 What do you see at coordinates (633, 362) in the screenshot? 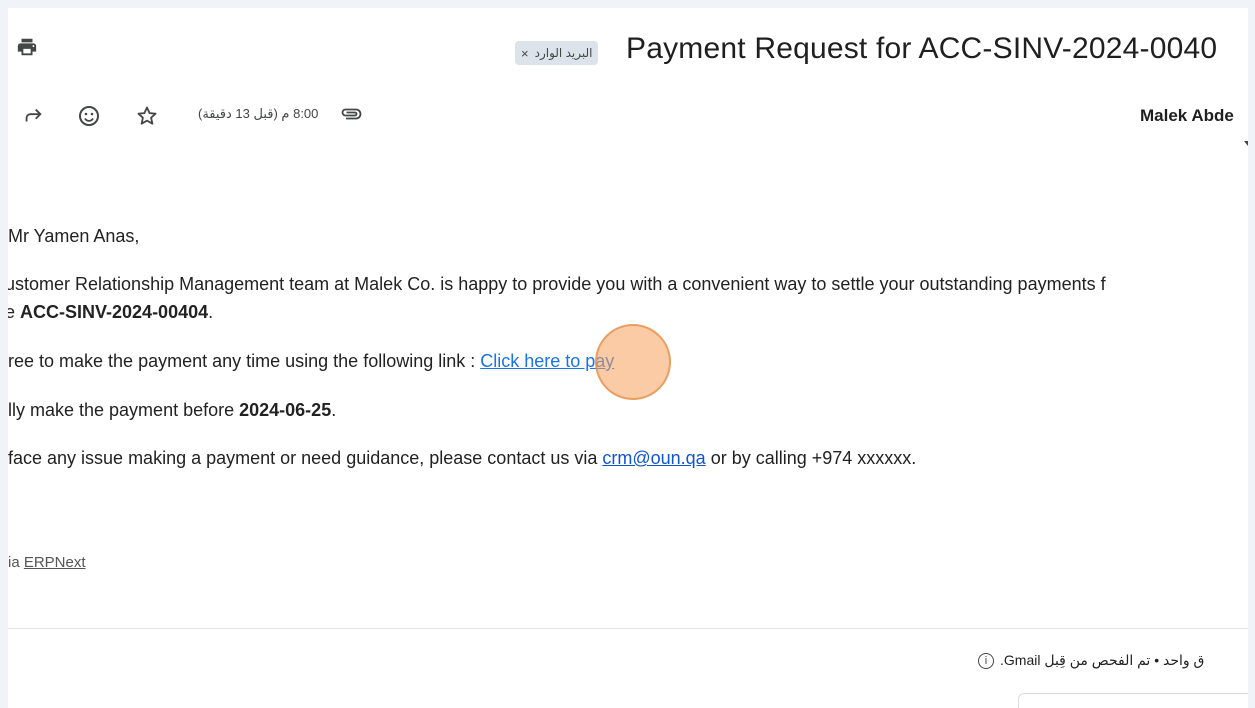
I see `click-indicator` at bounding box center [633, 362].